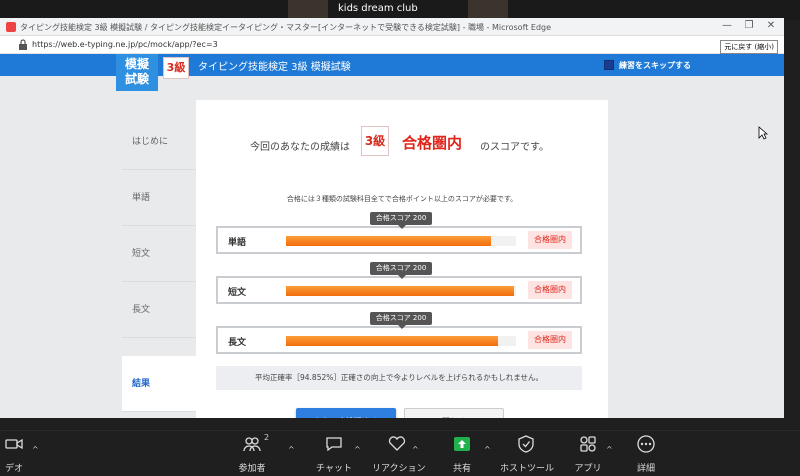 This screenshot has width=800, height=476. What do you see at coordinates (763, 133) in the screenshot?
I see `mouse-cursor-icon` at bounding box center [763, 133].